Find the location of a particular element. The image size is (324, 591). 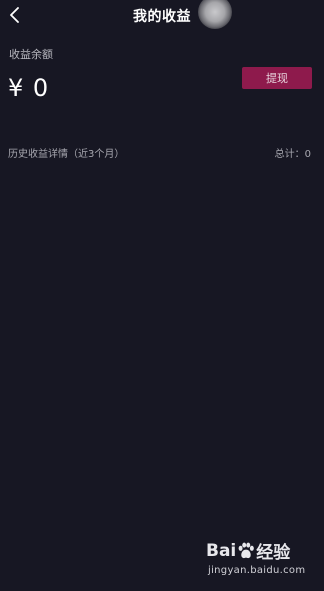

watermark-url: jingyan.baidu.com is located at coordinates (257, 570).